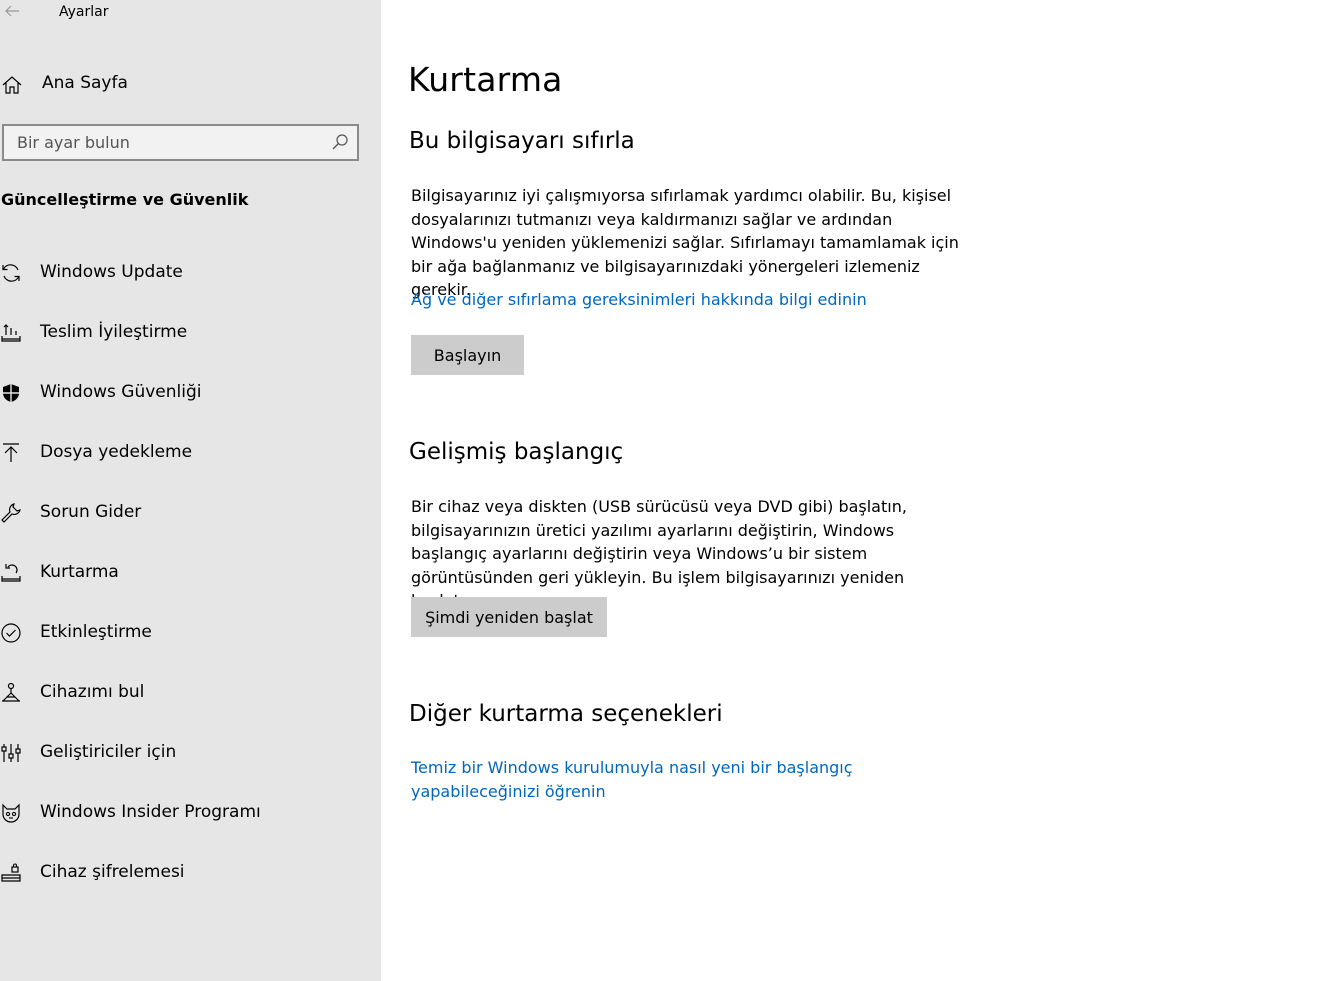 The height and width of the screenshot is (981, 1320). Describe the element at coordinates (85, 83) in the screenshot. I see `sidebar-item-label: Ana Sayfa` at that location.